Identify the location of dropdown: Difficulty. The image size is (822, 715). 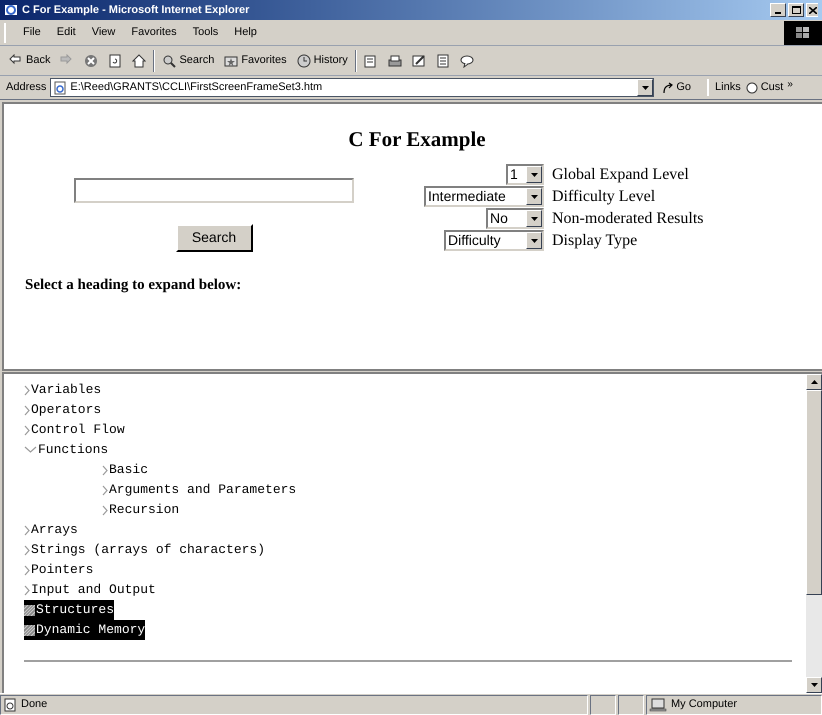
(494, 240).